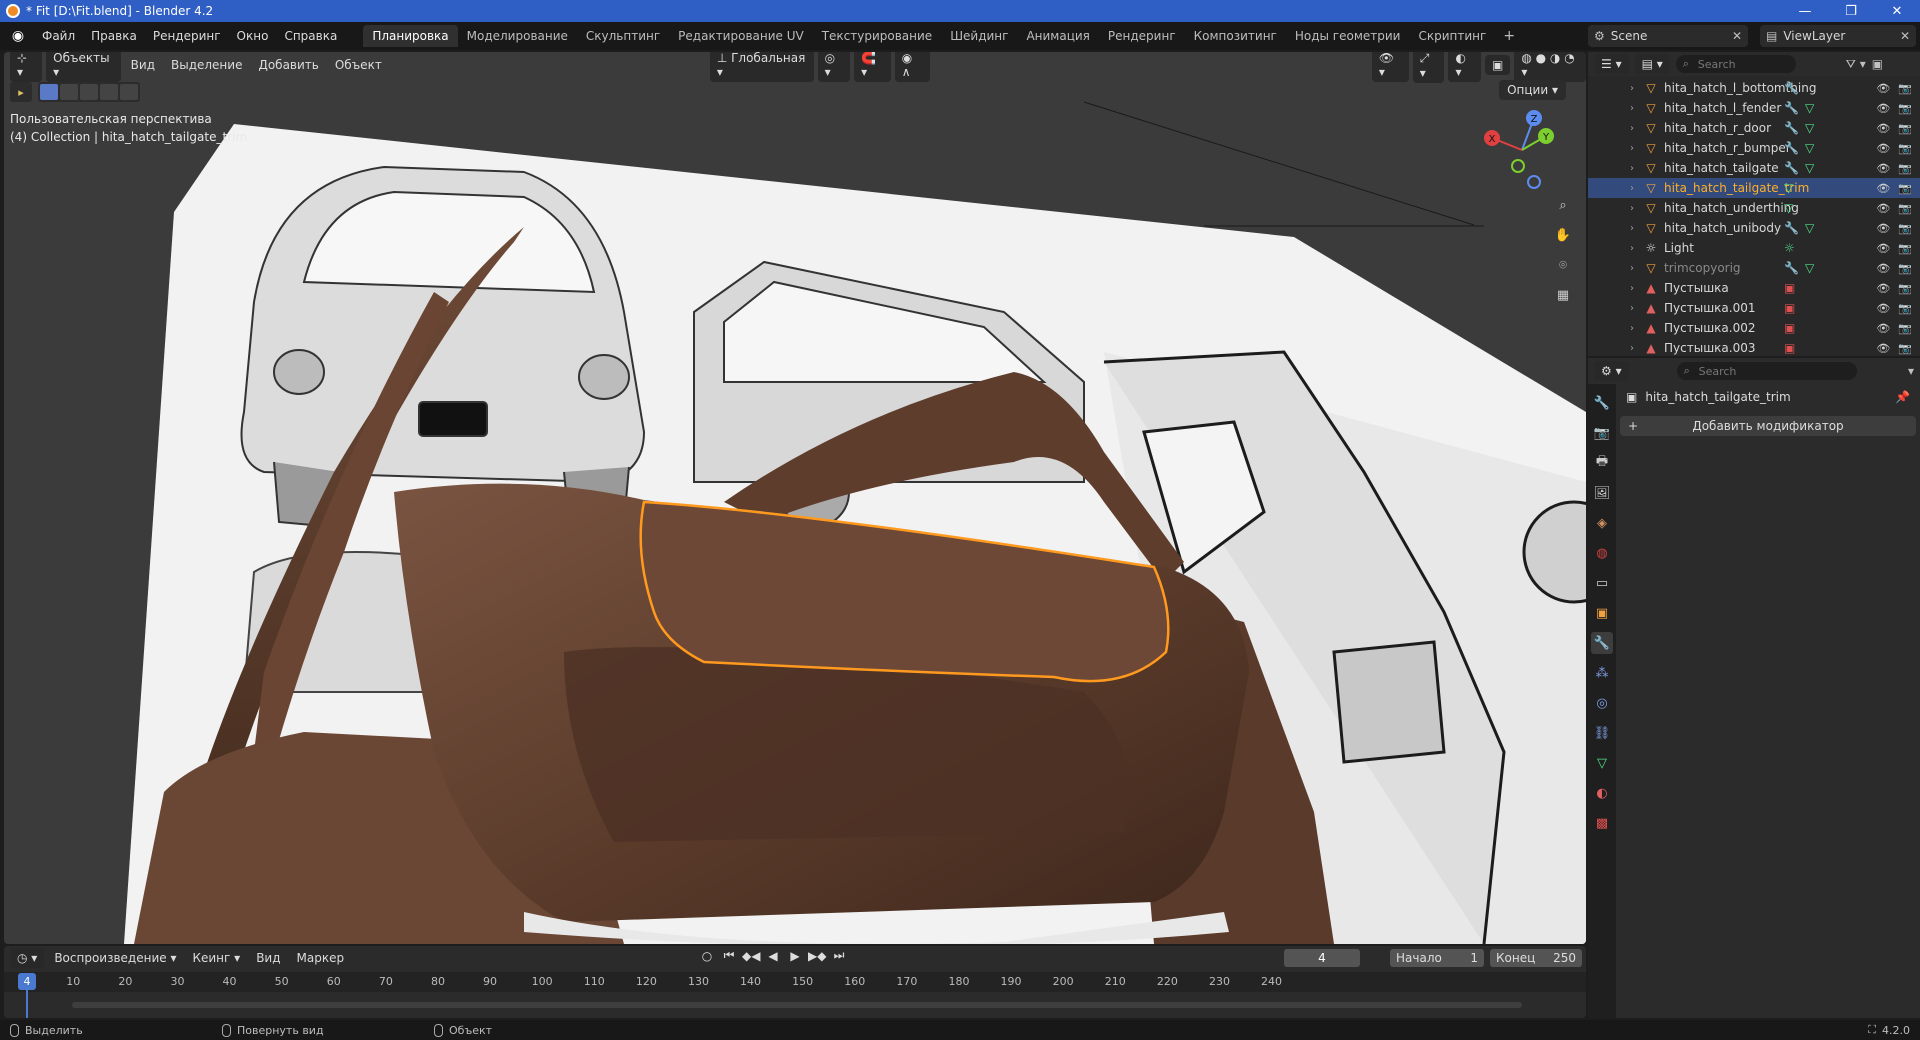  What do you see at coordinates (58, 36) in the screenshot?
I see `menu-file: Файл` at bounding box center [58, 36].